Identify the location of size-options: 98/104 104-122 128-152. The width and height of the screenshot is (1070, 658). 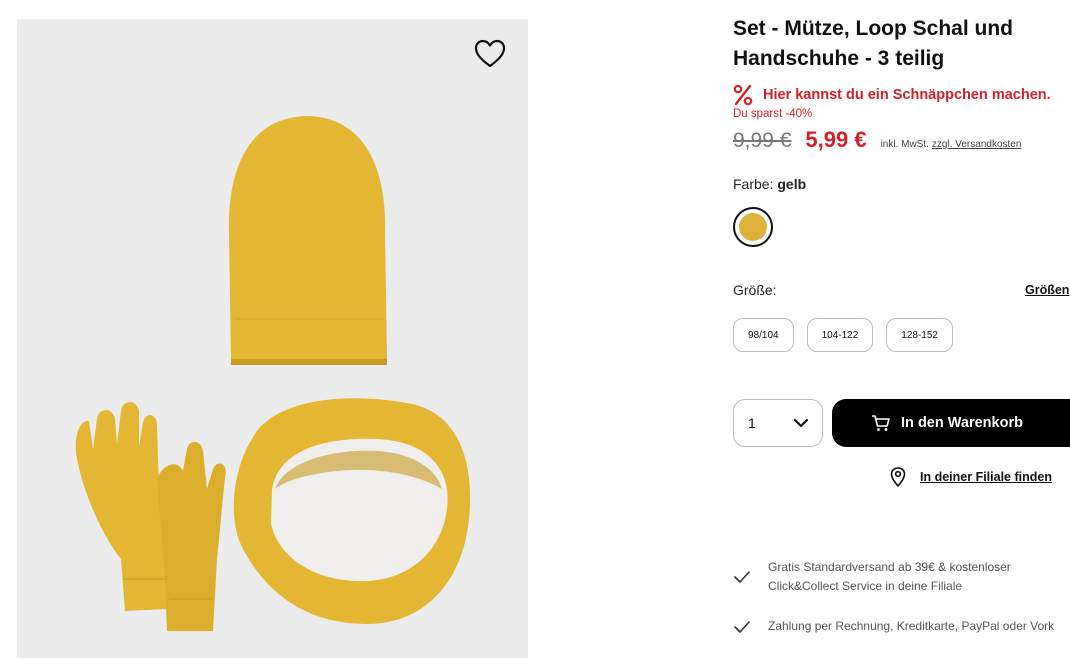
(843, 335).